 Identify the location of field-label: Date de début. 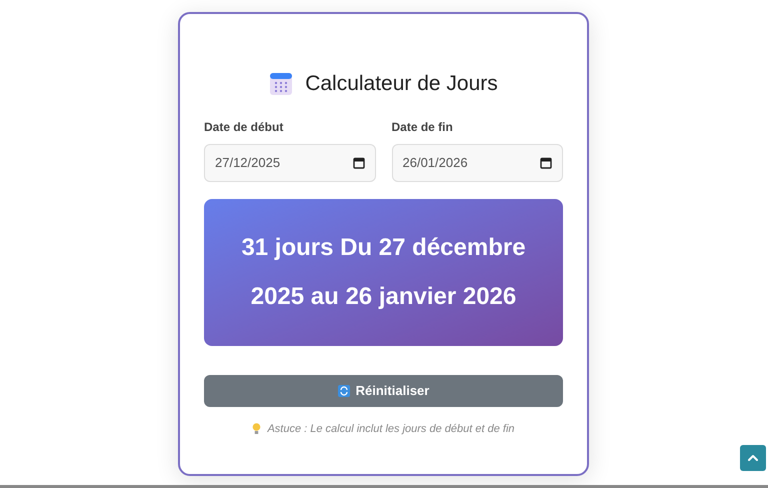
(244, 127).